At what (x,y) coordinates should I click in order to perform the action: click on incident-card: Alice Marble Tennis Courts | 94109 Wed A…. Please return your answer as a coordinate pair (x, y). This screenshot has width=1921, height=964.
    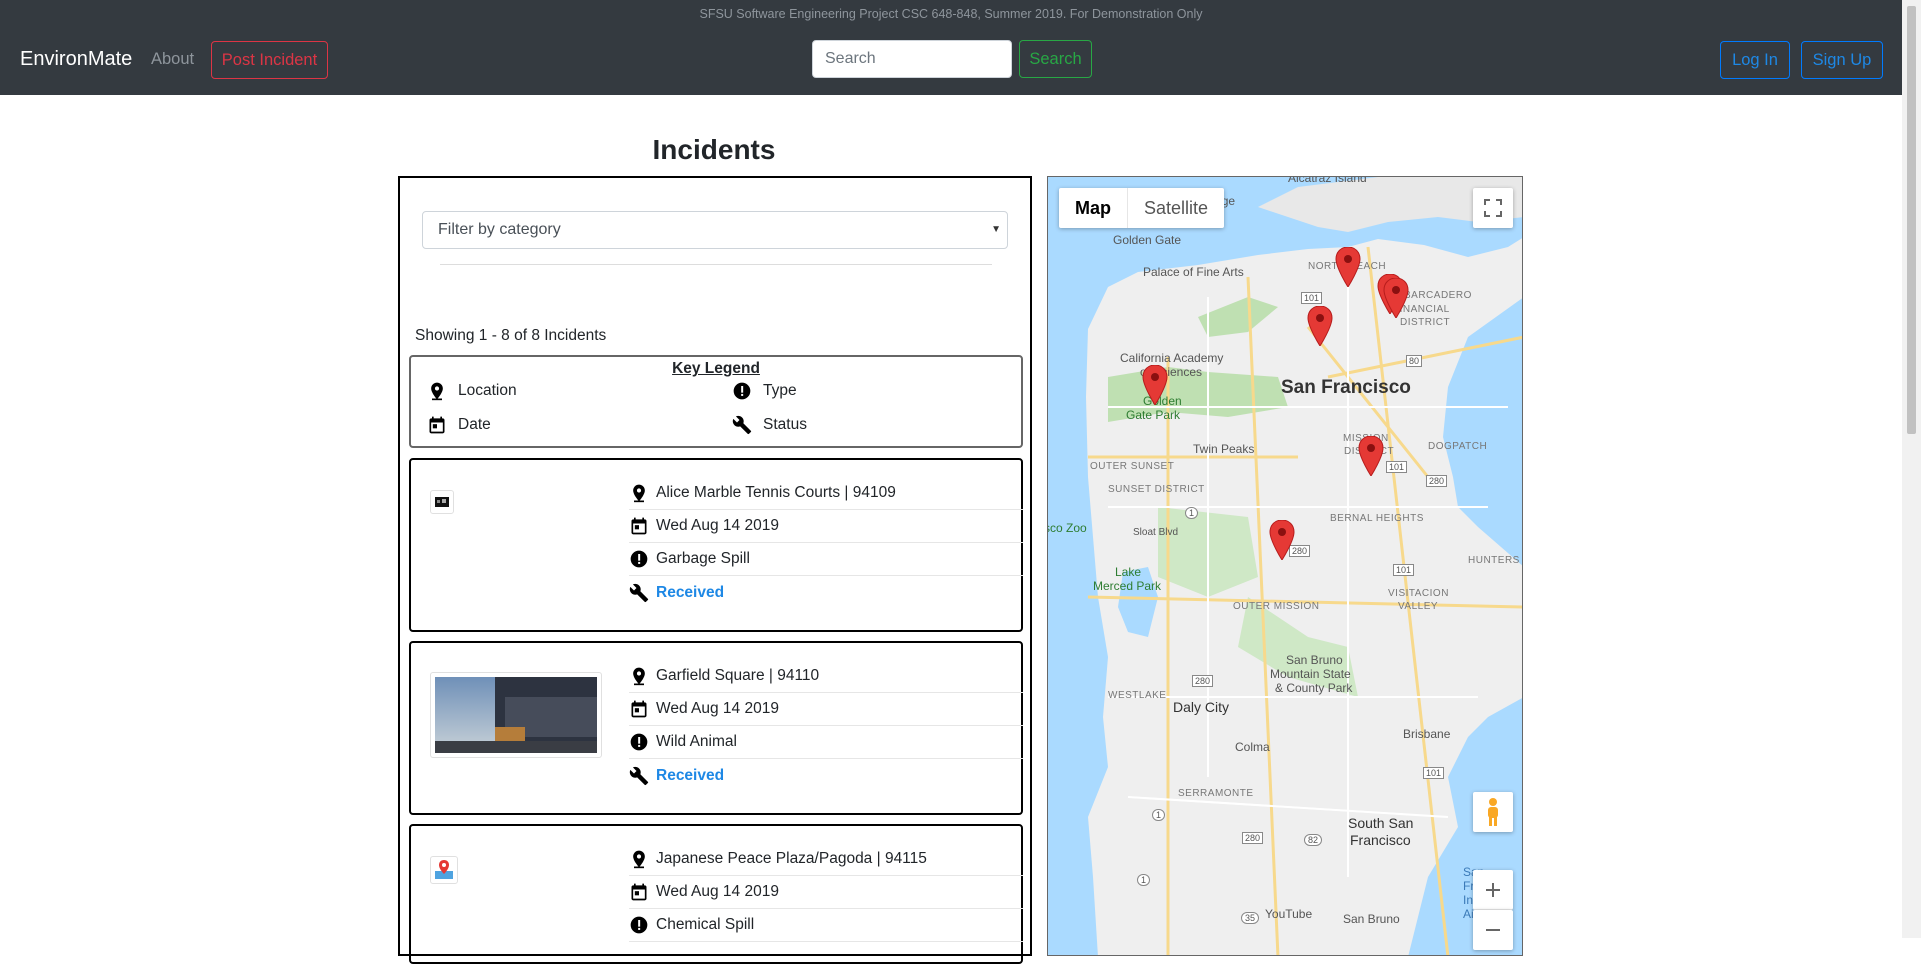
    Looking at the image, I should click on (716, 545).